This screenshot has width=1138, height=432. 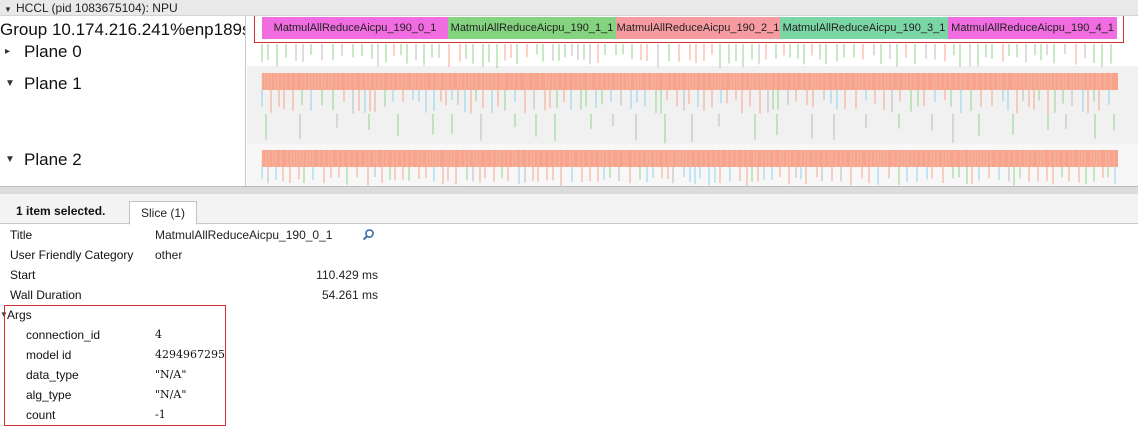 I want to click on track-label-plane-1: ▼ Plane 1, so click(x=122, y=85).